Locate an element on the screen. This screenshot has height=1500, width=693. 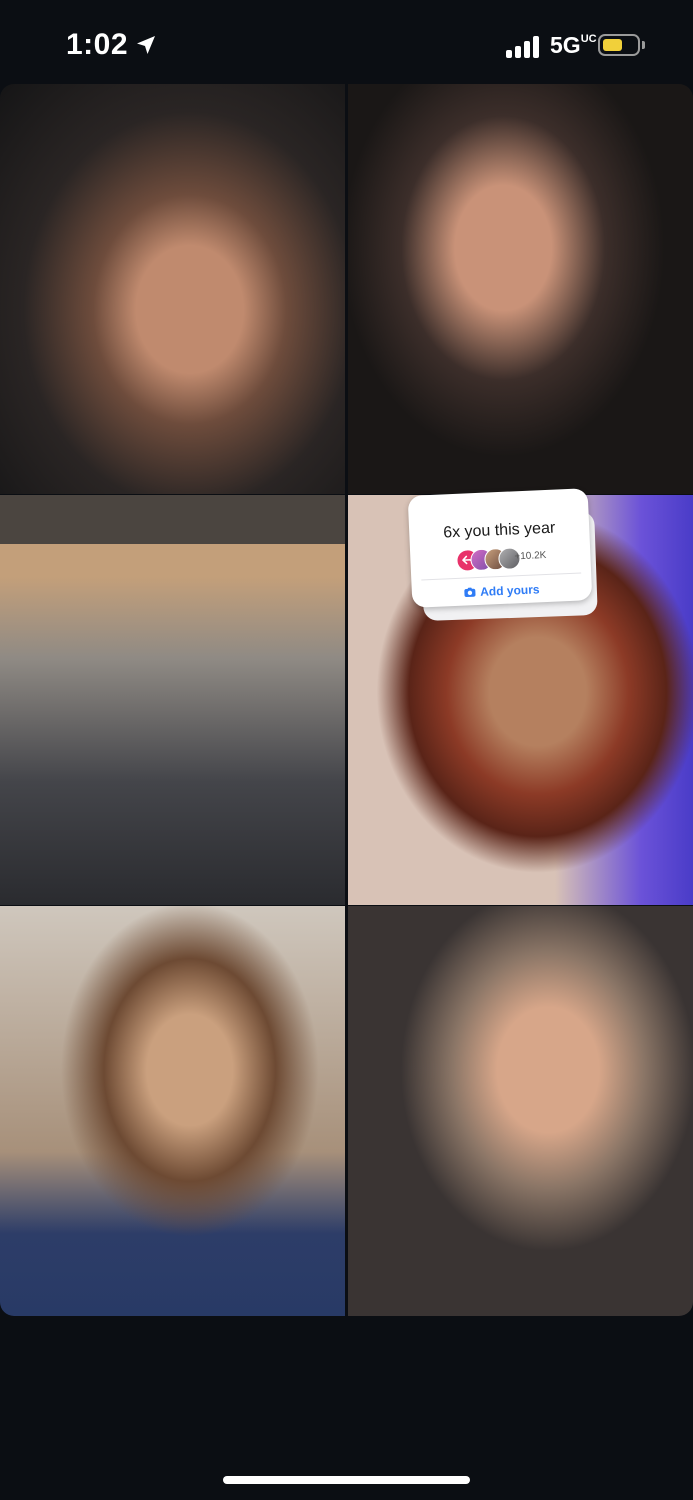
network-badge: UC is located at coordinates (588, 39).